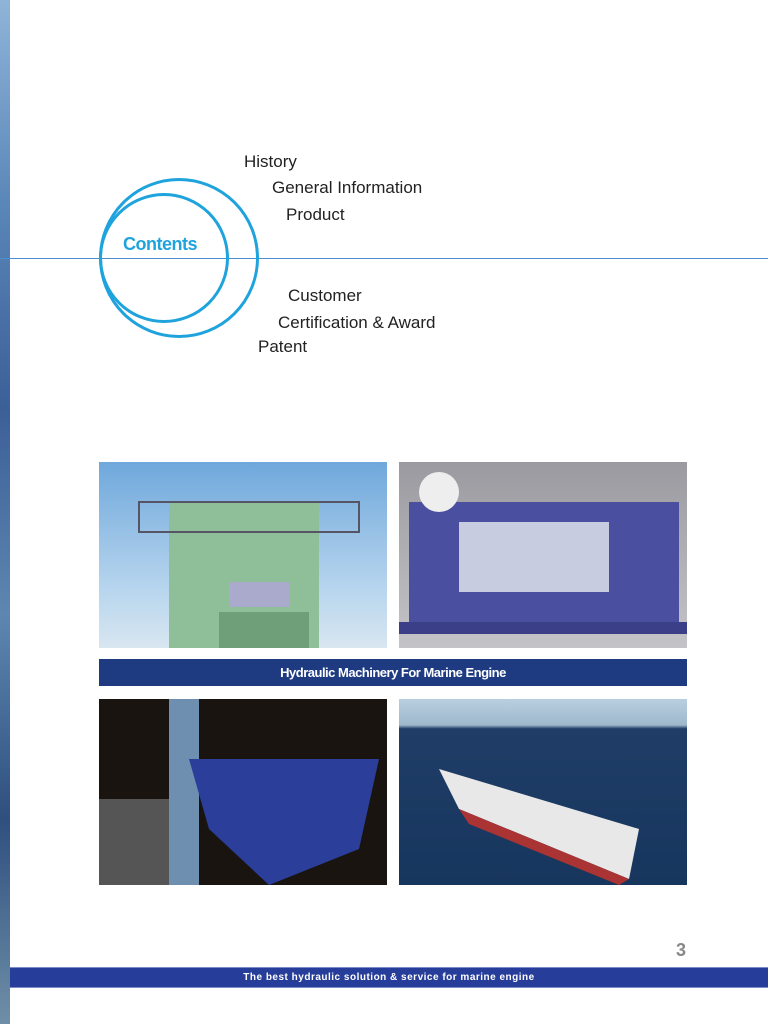  Describe the element at coordinates (543, 555) in the screenshot. I see `photo-blue-engine` at that location.